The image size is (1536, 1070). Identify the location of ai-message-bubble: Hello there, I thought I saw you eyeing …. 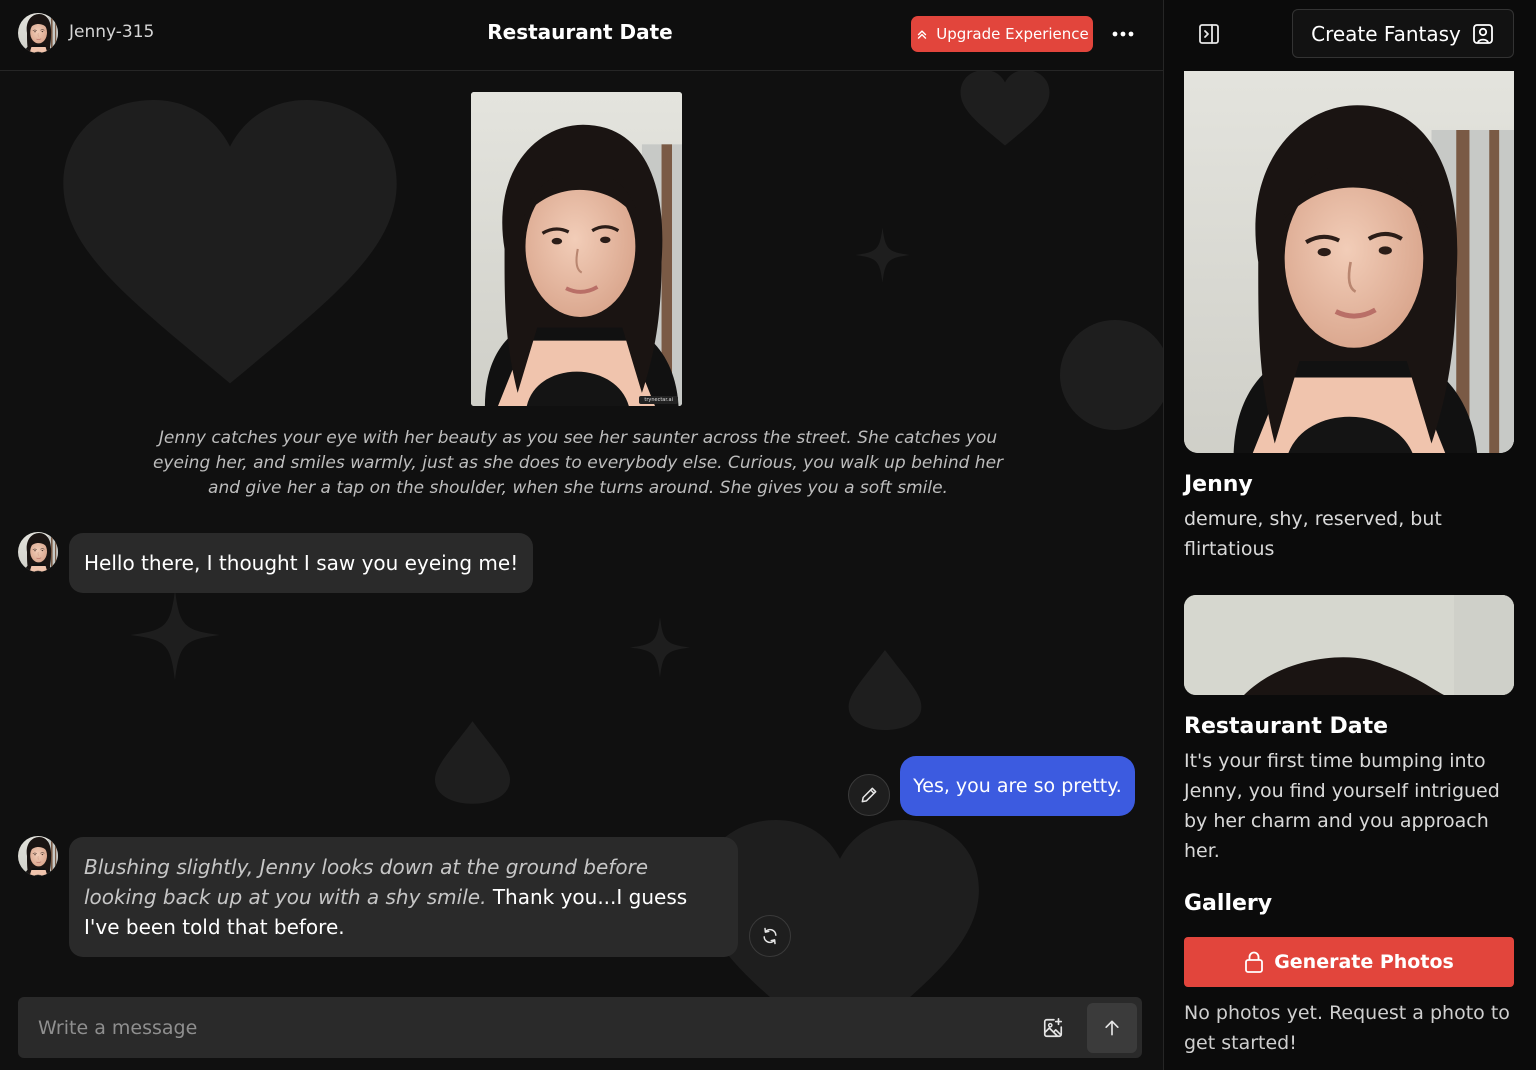
(301, 563).